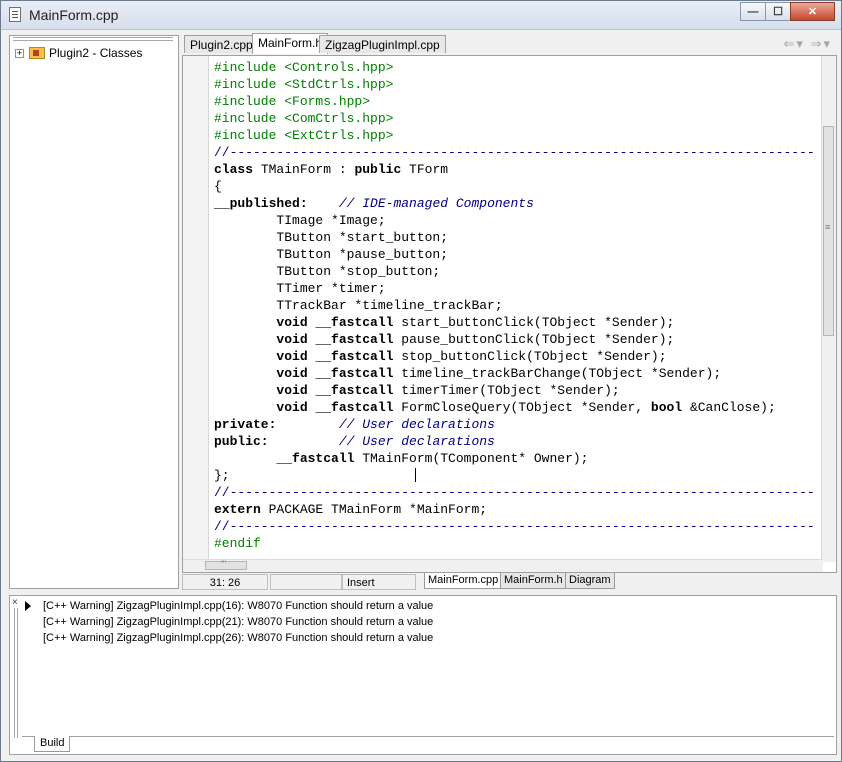  Describe the element at coordinates (463, 581) in the screenshot. I see `tab-mainform-cpp-view: MainForm.cpp` at that location.